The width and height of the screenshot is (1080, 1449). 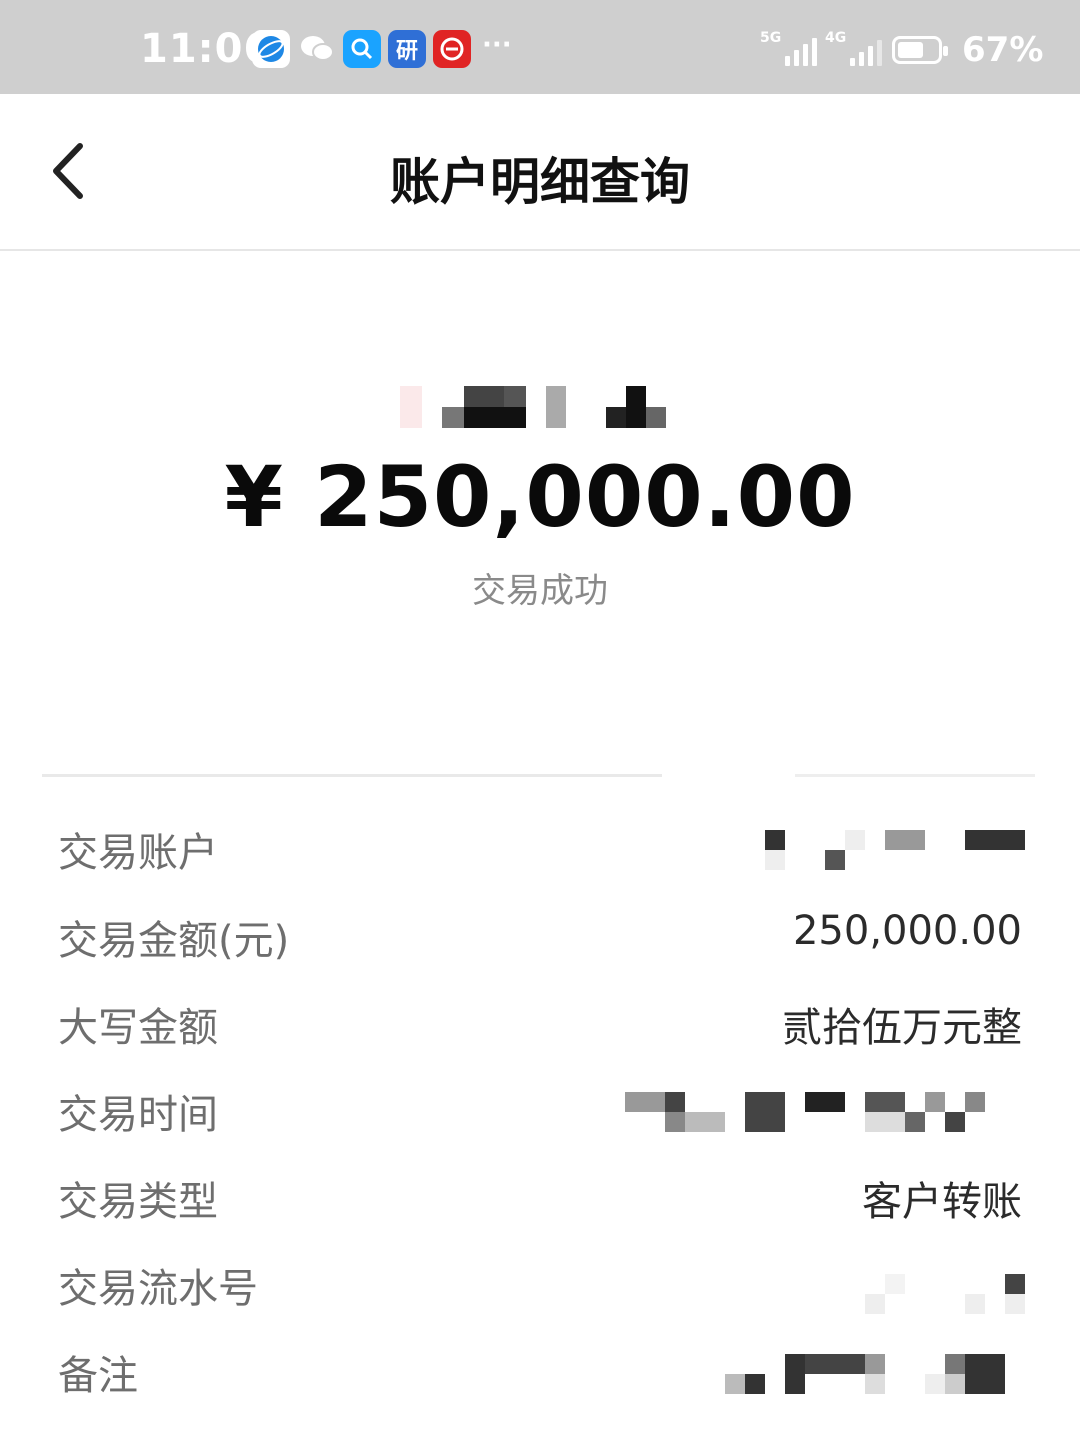 I want to click on browser-app-icon, so click(x=271, y=49).